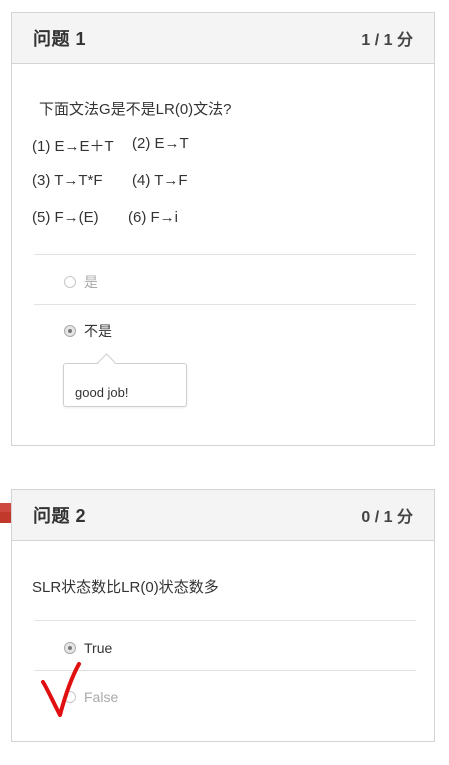 The width and height of the screenshot is (449, 765). I want to click on question-1-score: 1 / 1 分, so click(387, 40).